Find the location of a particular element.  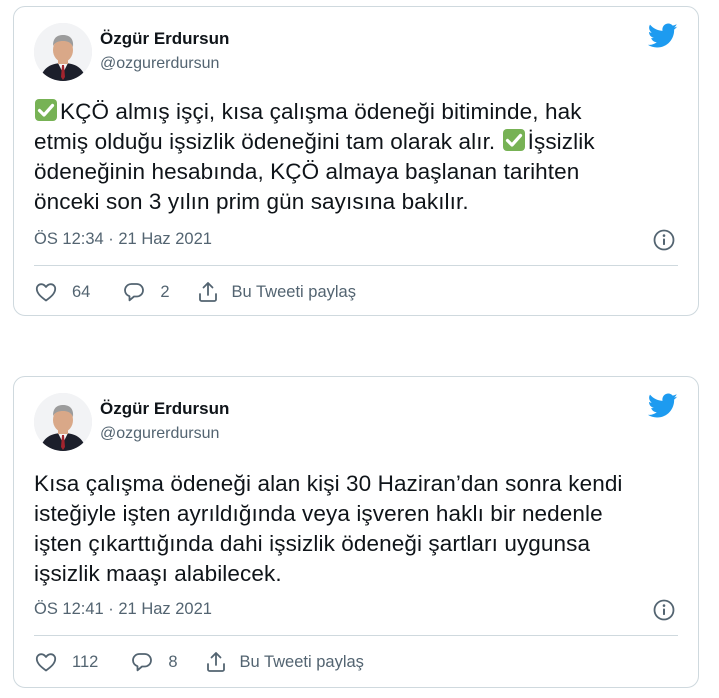

tweet-text-line: işsizlik maaşı alabilecek. is located at coordinates (158, 573).